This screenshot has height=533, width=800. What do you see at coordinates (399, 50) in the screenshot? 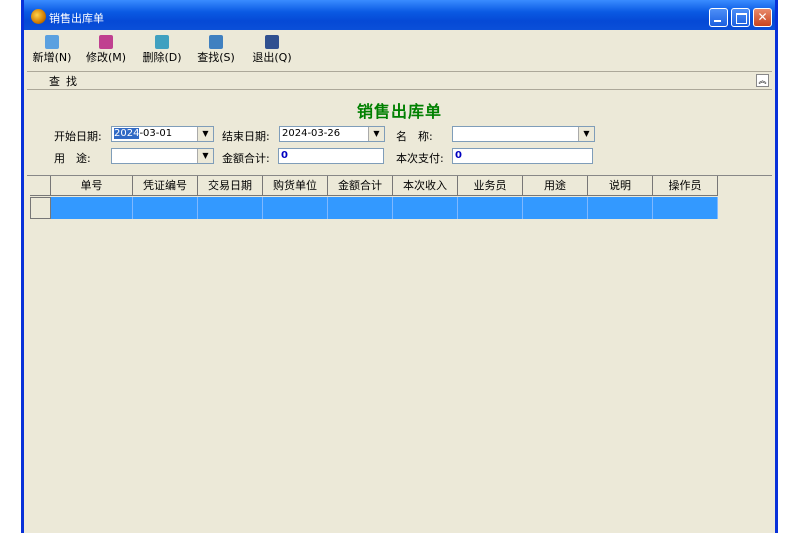
I see `toolbar: 新增(N) 修改(M) 删除(D) 查找(S) 退出(Q)` at bounding box center [399, 50].